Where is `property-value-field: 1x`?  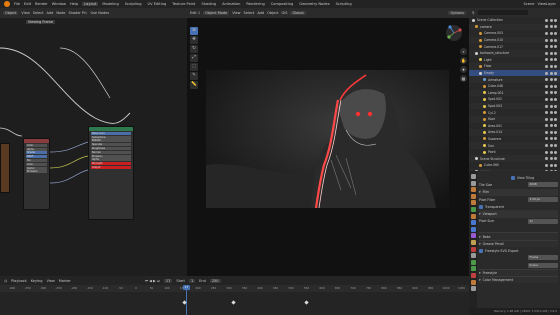
property-value-field: 1x is located at coordinates (543, 221).